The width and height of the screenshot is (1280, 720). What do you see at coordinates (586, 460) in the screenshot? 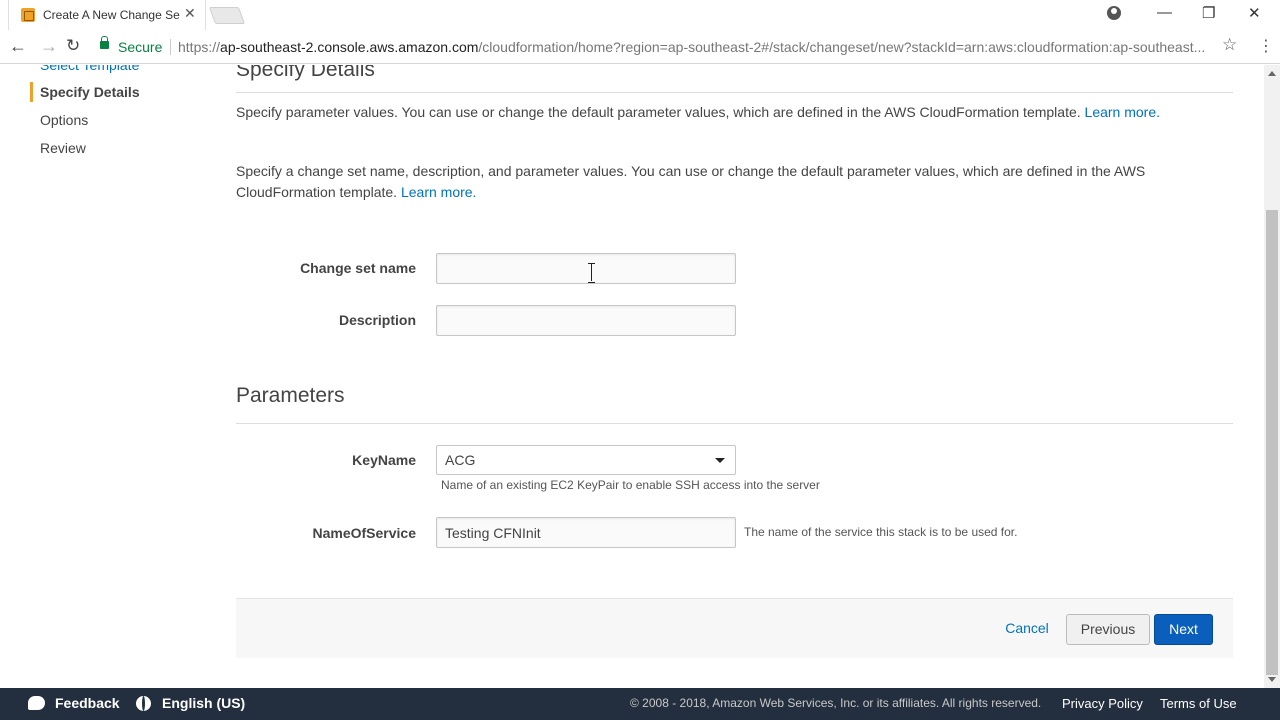
I see `keyname-select: ACG` at bounding box center [586, 460].